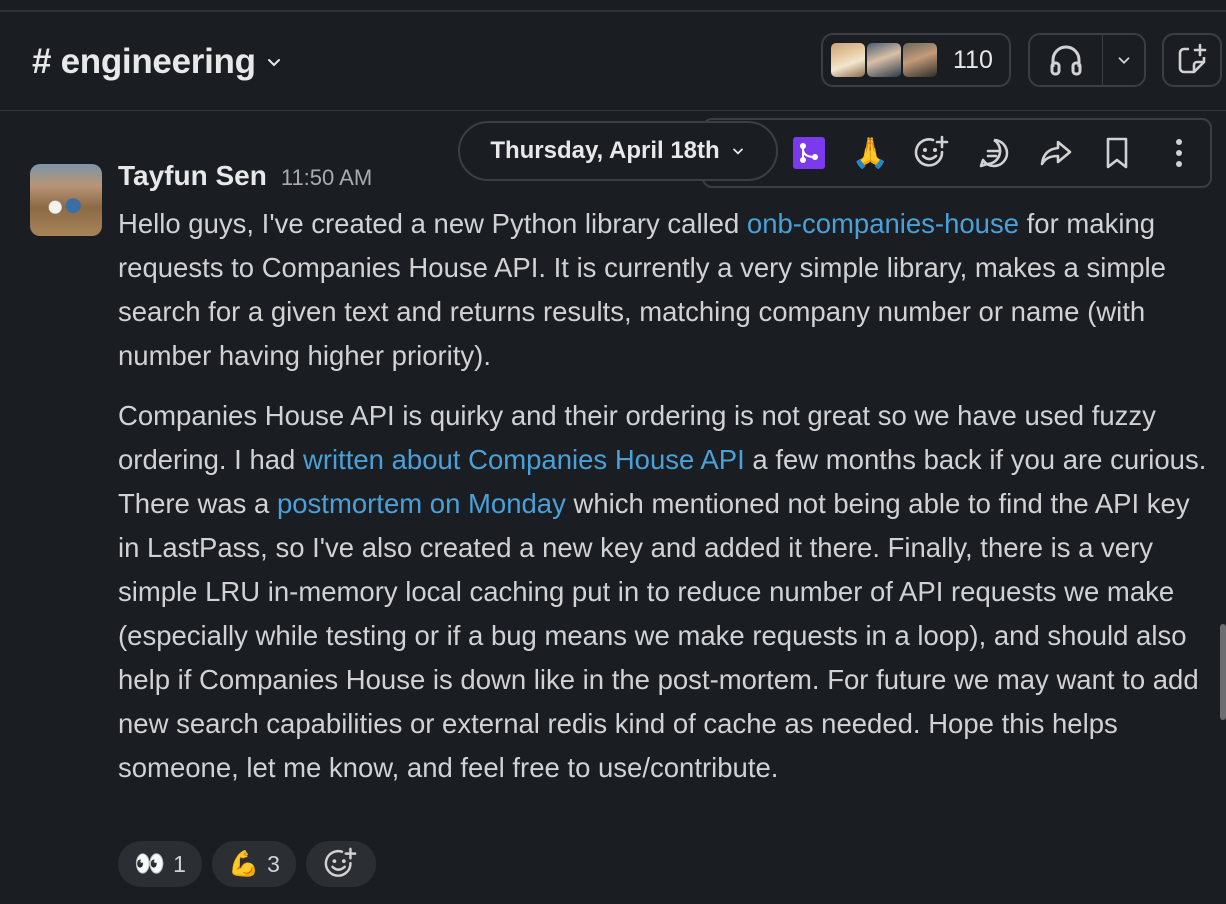 The width and height of the screenshot is (1226, 904). Describe the element at coordinates (179, 863) in the screenshot. I see `reaction-count: 1` at that location.